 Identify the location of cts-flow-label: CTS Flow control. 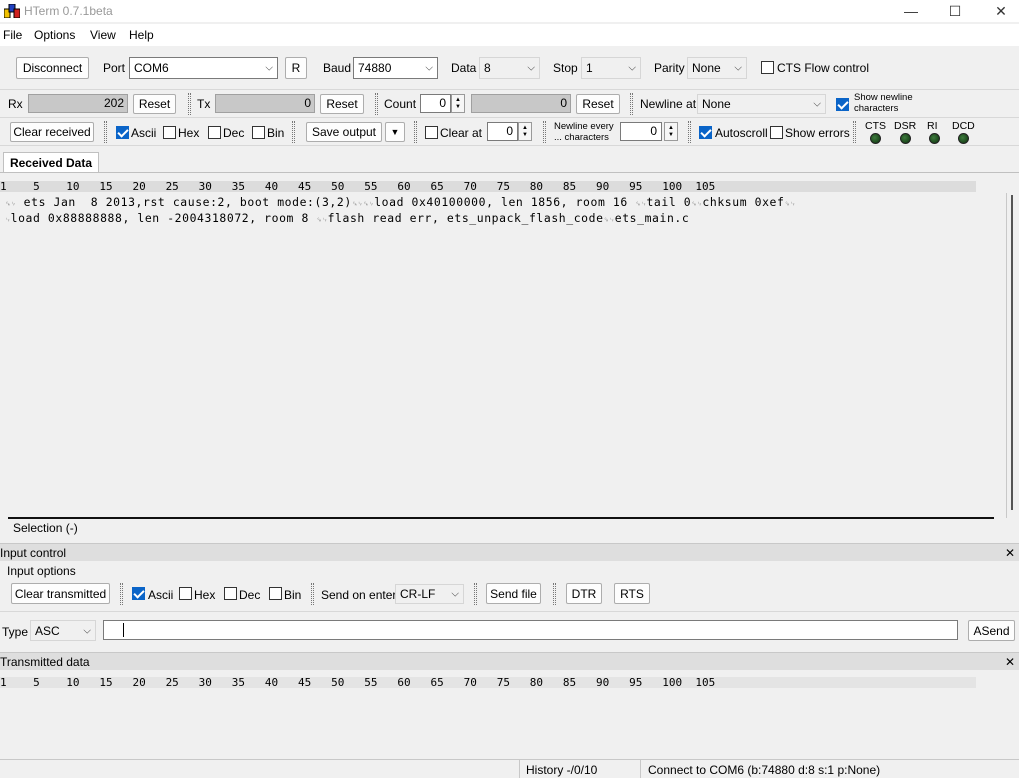
(823, 68).